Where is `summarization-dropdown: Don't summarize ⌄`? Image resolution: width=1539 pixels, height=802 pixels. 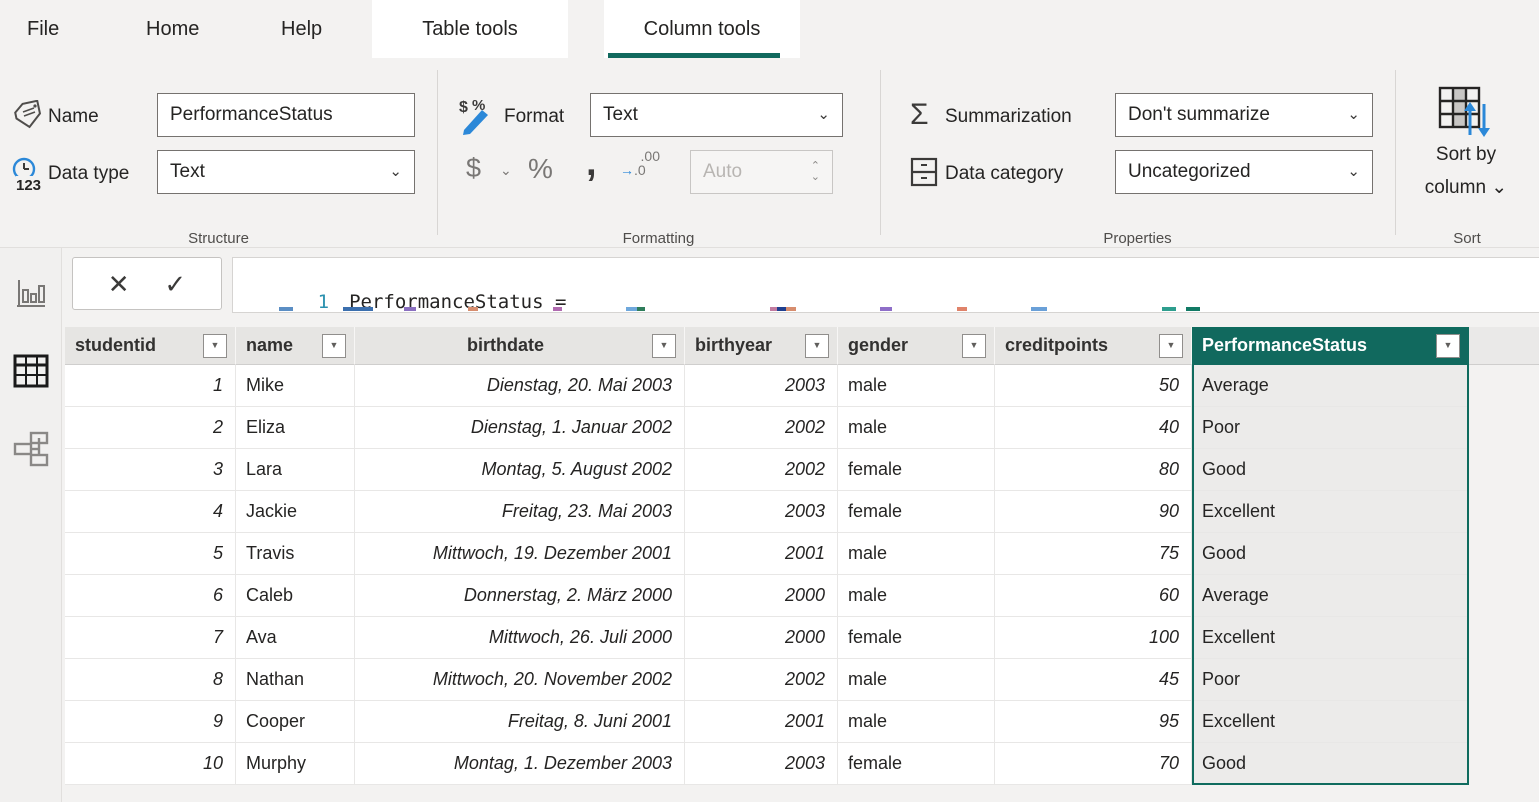
summarization-dropdown: Don't summarize ⌄ is located at coordinates (1244, 115).